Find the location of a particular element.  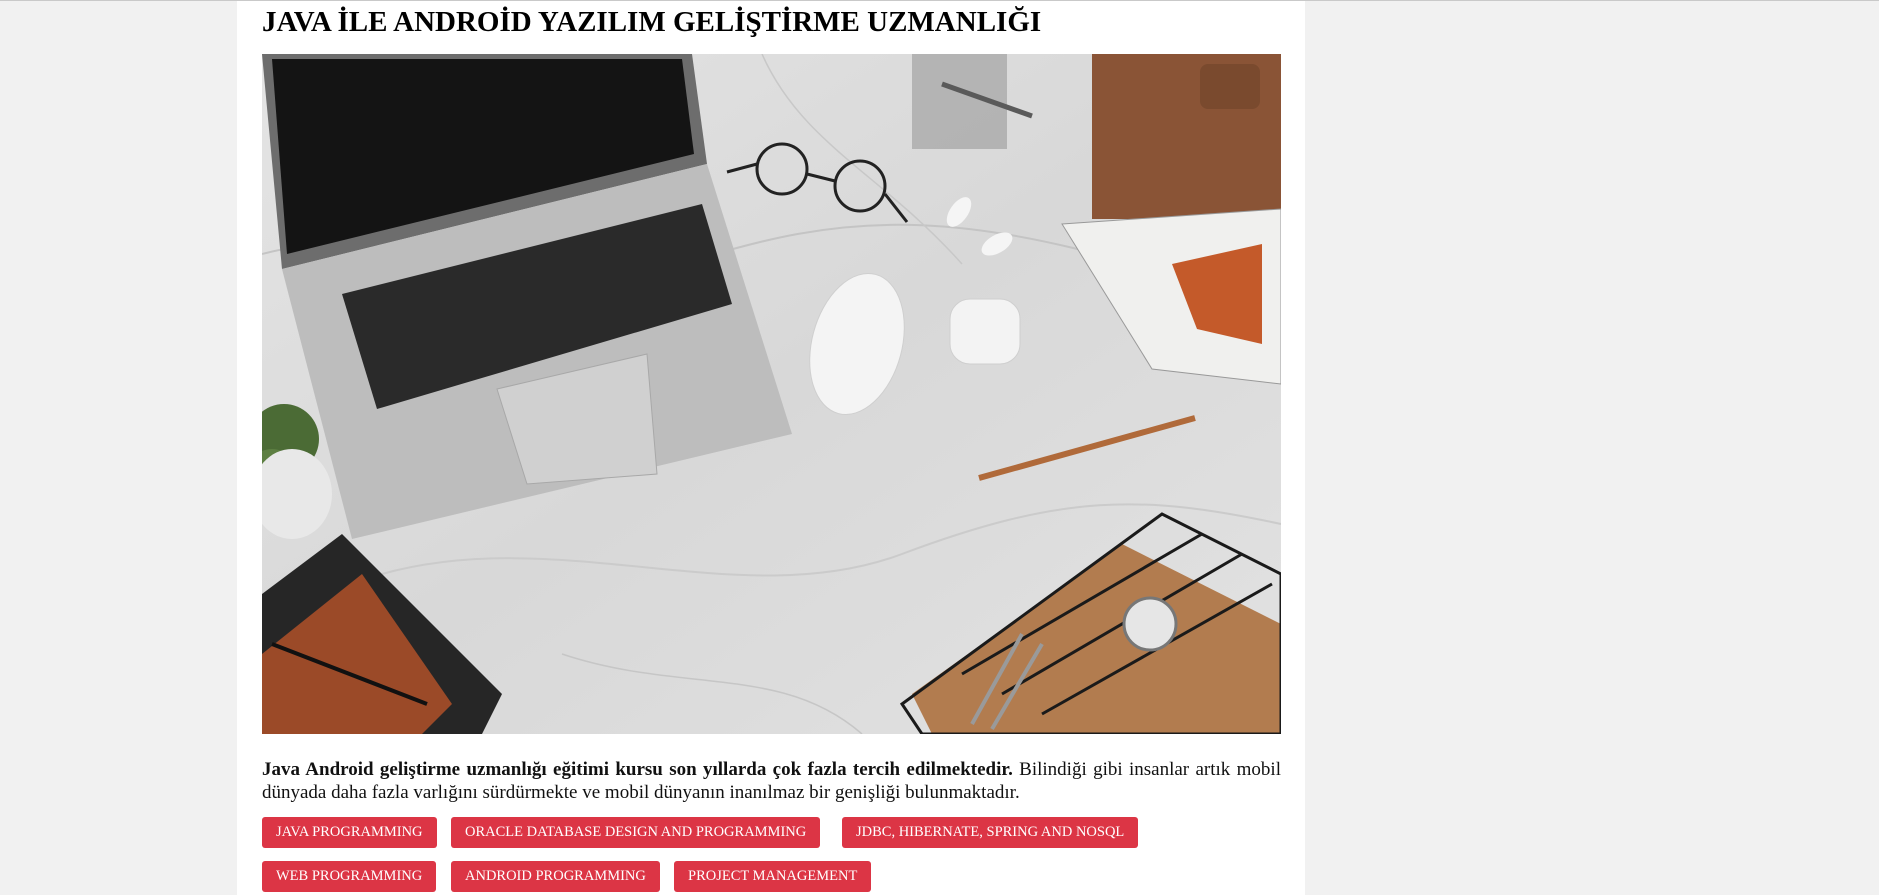

tag-jdbc-hibernate-spring: JDBC, HIBERNATE, SPRING AND NOSQL is located at coordinates (990, 832).